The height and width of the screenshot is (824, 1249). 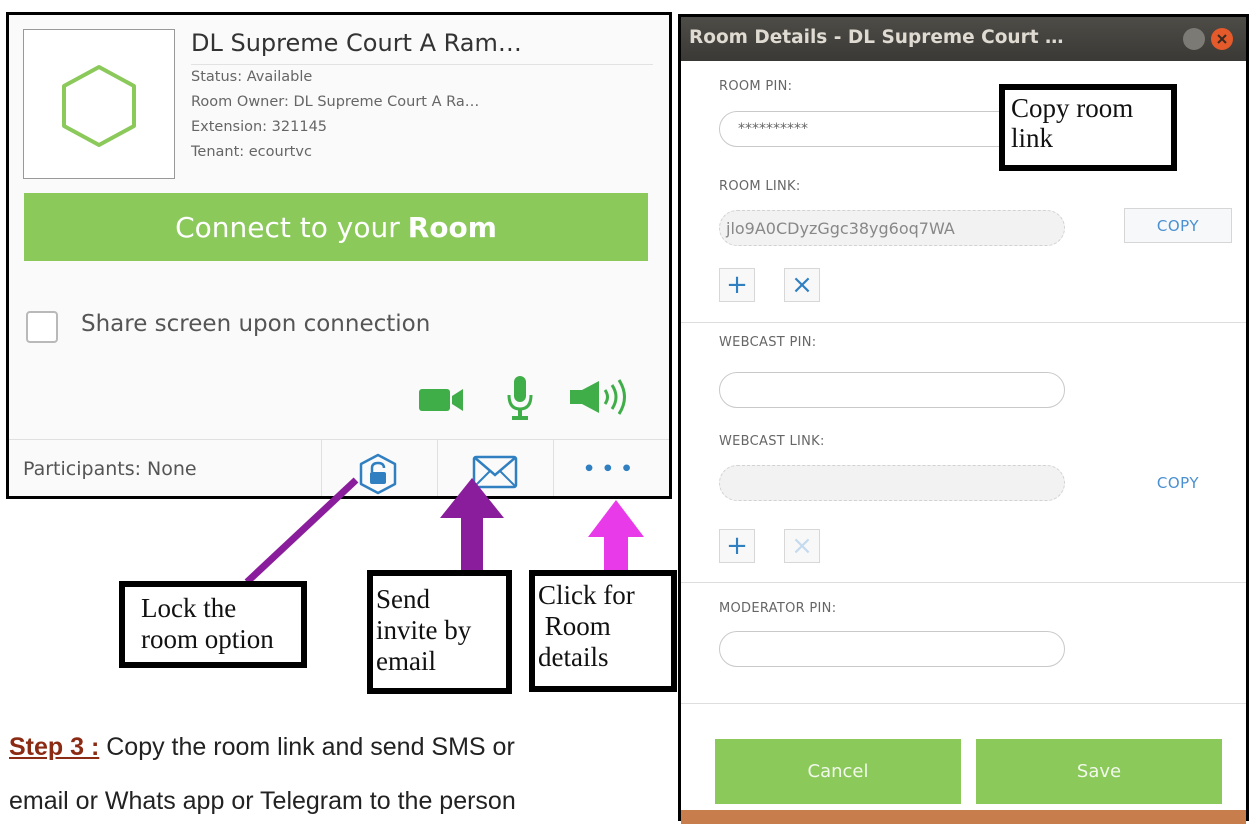 I want to click on window-bottom-strip, so click(x=963, y=817).